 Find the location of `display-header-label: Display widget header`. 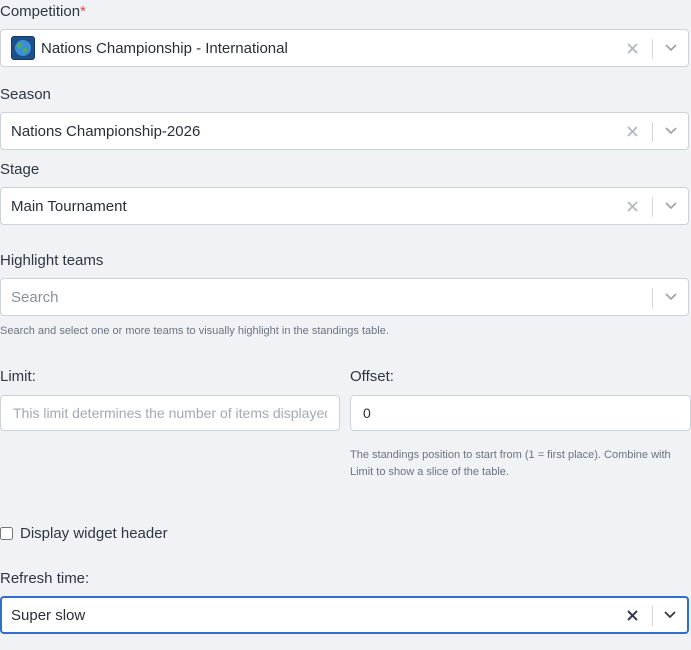

display-header-label: Display widget header is located at coordinates (94, 534).